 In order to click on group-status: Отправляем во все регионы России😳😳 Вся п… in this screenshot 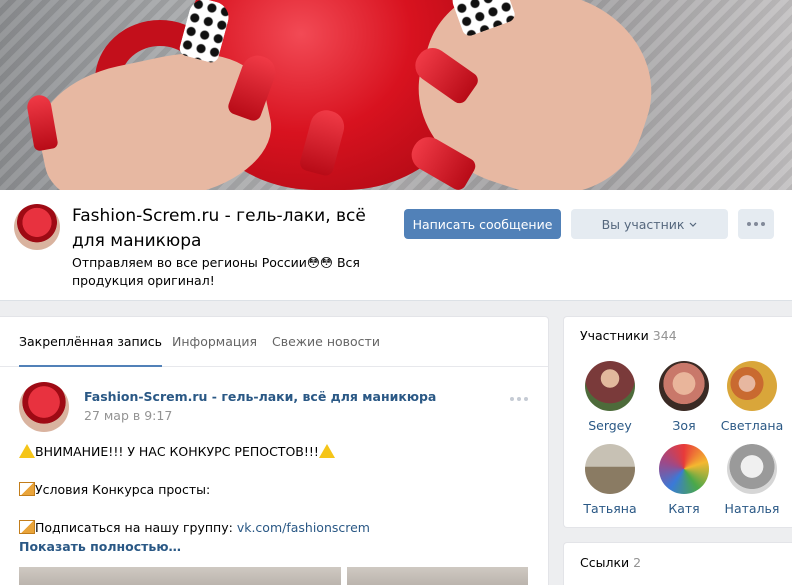, I will do `click(216, 271)`.